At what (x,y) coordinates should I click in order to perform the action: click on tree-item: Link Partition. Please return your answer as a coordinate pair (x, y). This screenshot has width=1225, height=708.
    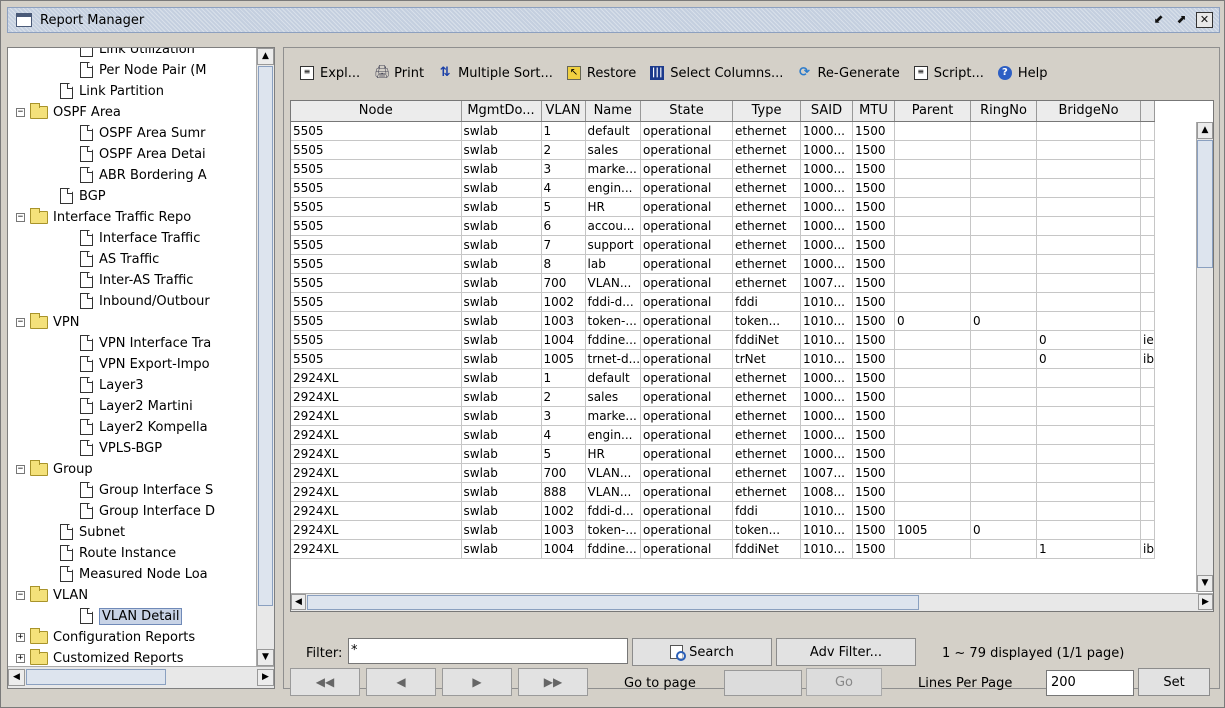
    Looking at the image, I should click on (112, 91).